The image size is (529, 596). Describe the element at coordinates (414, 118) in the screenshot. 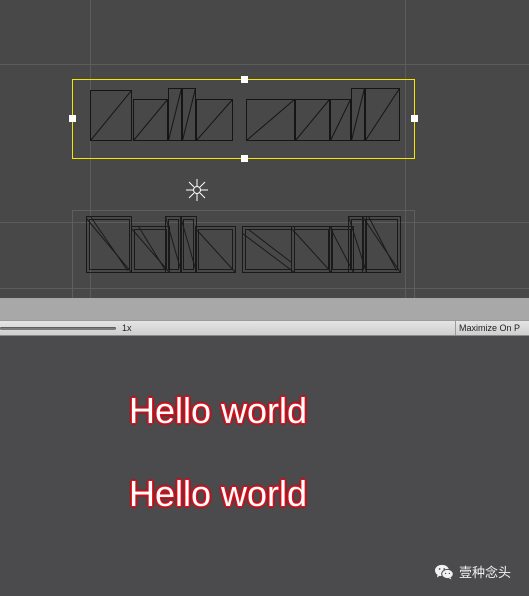

I see `handle-right` at that location.